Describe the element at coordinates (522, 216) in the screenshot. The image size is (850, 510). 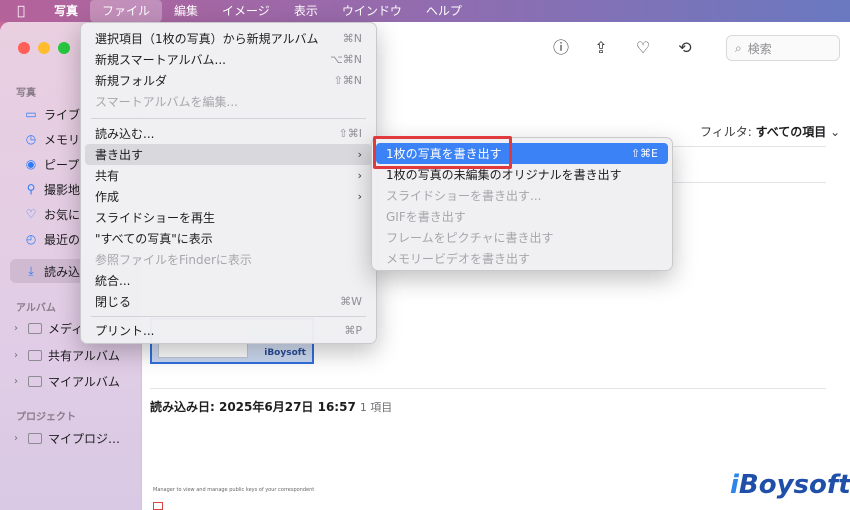
I see `menu-item-export-gif: GIFを書き出す` at that location.